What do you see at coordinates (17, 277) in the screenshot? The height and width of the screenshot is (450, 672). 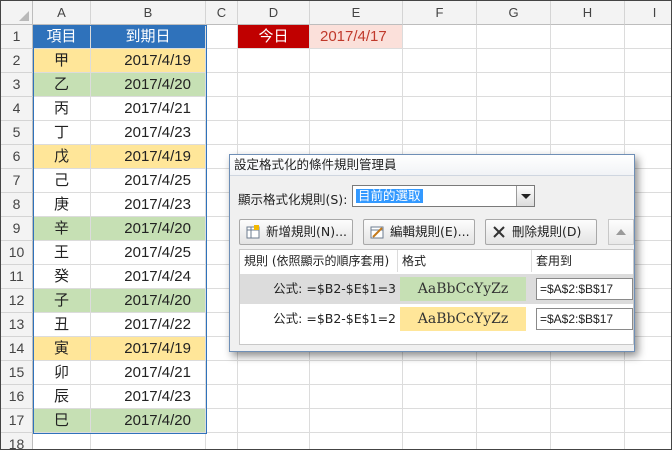 I see `row-header-11: 11` at bounding box center [17, 277].